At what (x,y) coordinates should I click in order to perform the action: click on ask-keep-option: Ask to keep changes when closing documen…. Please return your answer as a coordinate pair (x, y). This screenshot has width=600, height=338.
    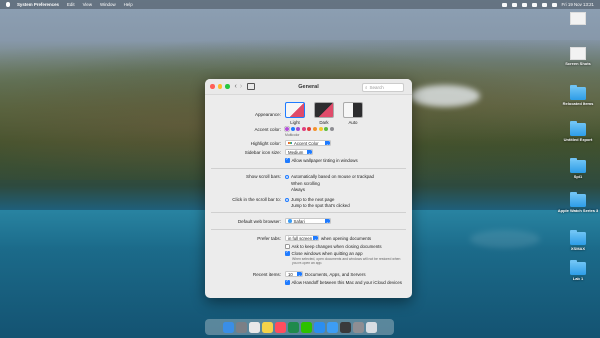
    Looking at the image, I should click on (333, 246).